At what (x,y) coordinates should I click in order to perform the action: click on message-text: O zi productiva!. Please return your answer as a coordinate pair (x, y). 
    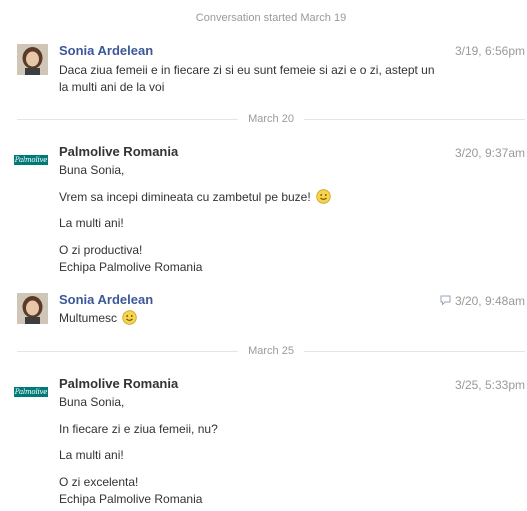
    Looking at the image, I should click on (101, 250).